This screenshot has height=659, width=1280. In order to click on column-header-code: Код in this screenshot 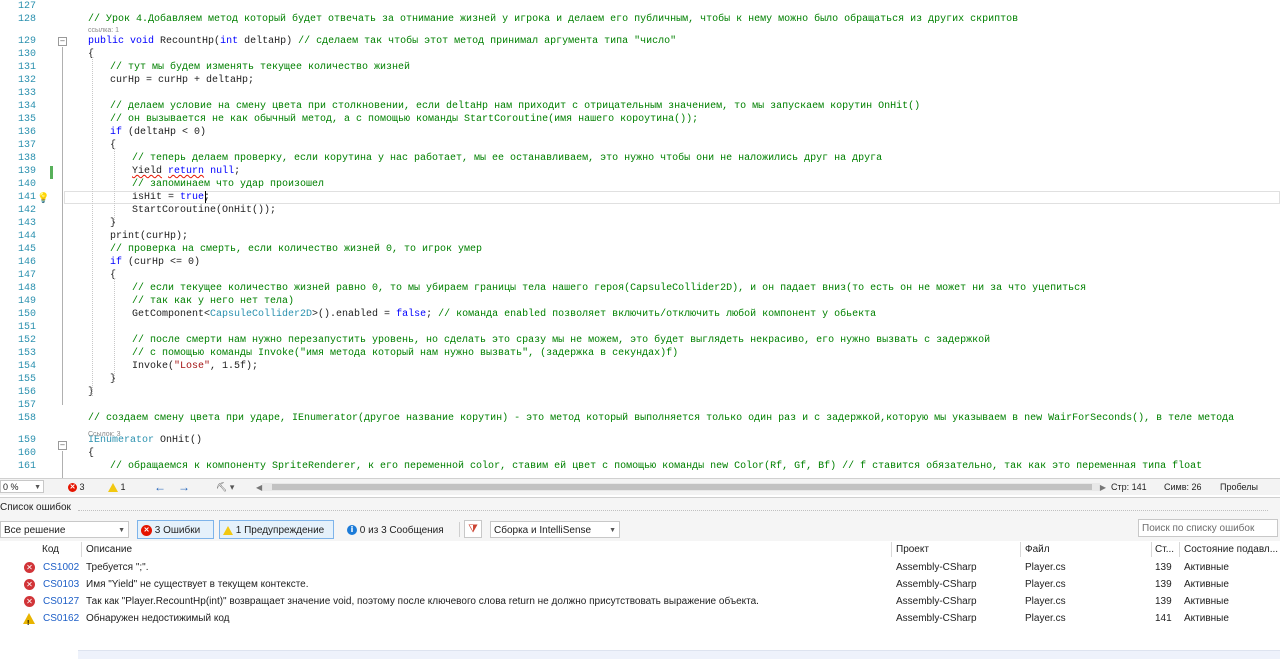, I will do `click(51, 549)`.